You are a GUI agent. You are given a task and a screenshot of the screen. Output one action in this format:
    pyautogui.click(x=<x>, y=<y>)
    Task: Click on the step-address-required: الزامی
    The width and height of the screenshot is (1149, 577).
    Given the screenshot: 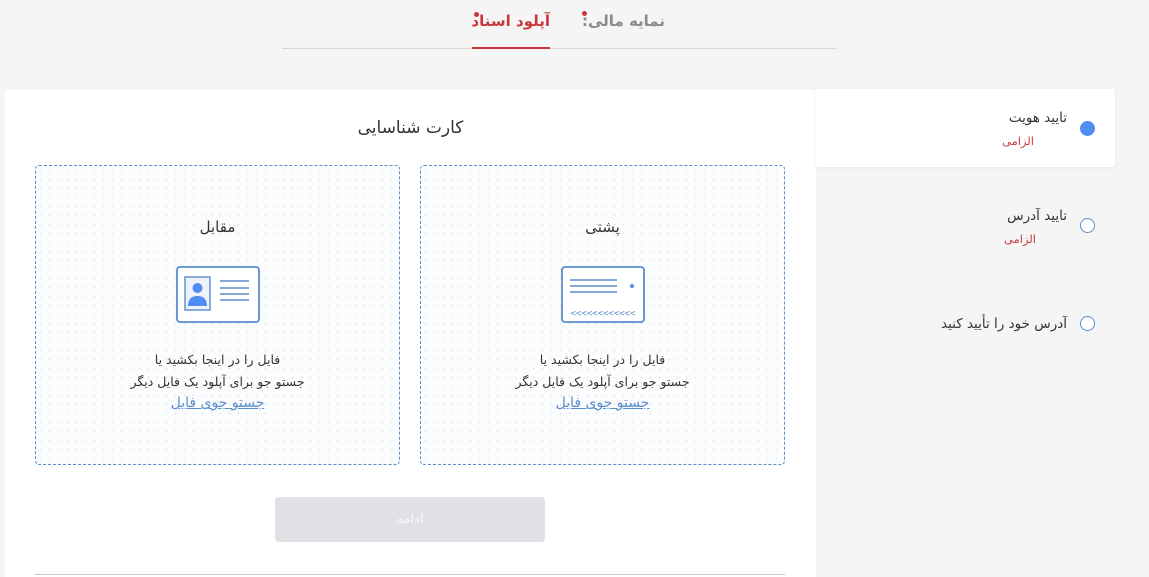 What is the action you would take?
    pyautogui.click(x=1020, y=239)
    